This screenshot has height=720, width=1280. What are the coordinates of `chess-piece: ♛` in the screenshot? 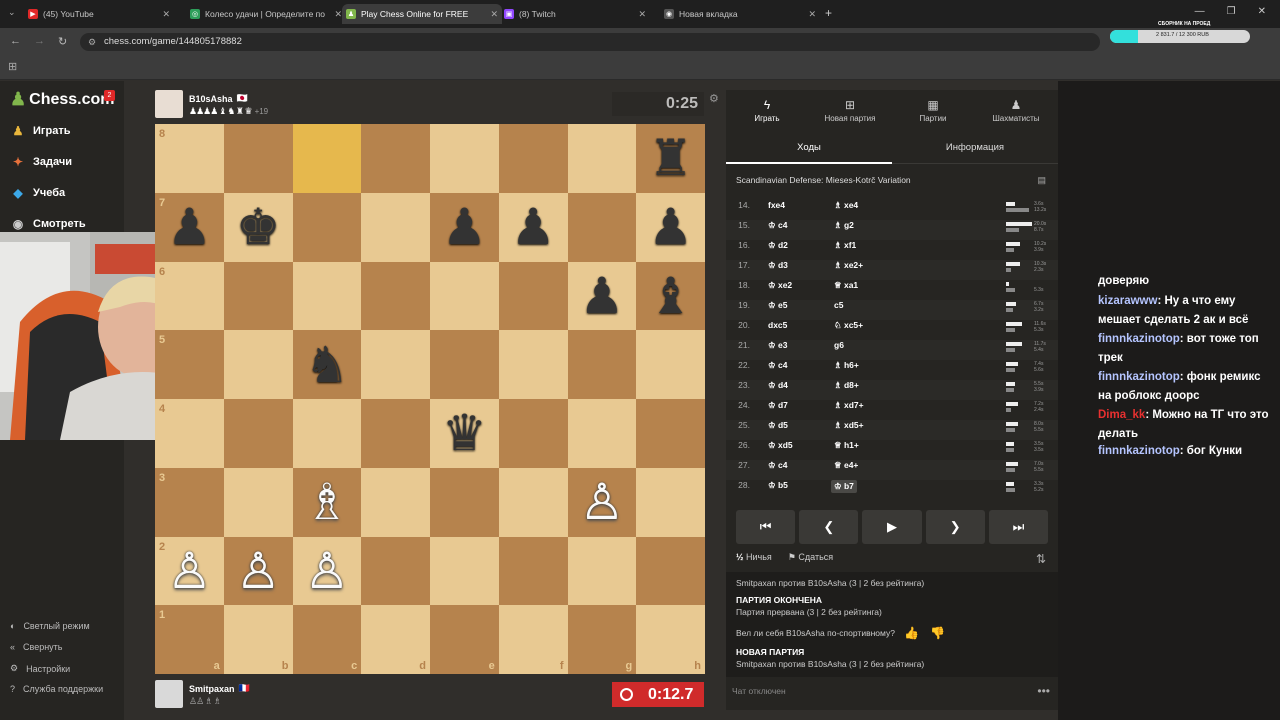 It's located at (464, 433).